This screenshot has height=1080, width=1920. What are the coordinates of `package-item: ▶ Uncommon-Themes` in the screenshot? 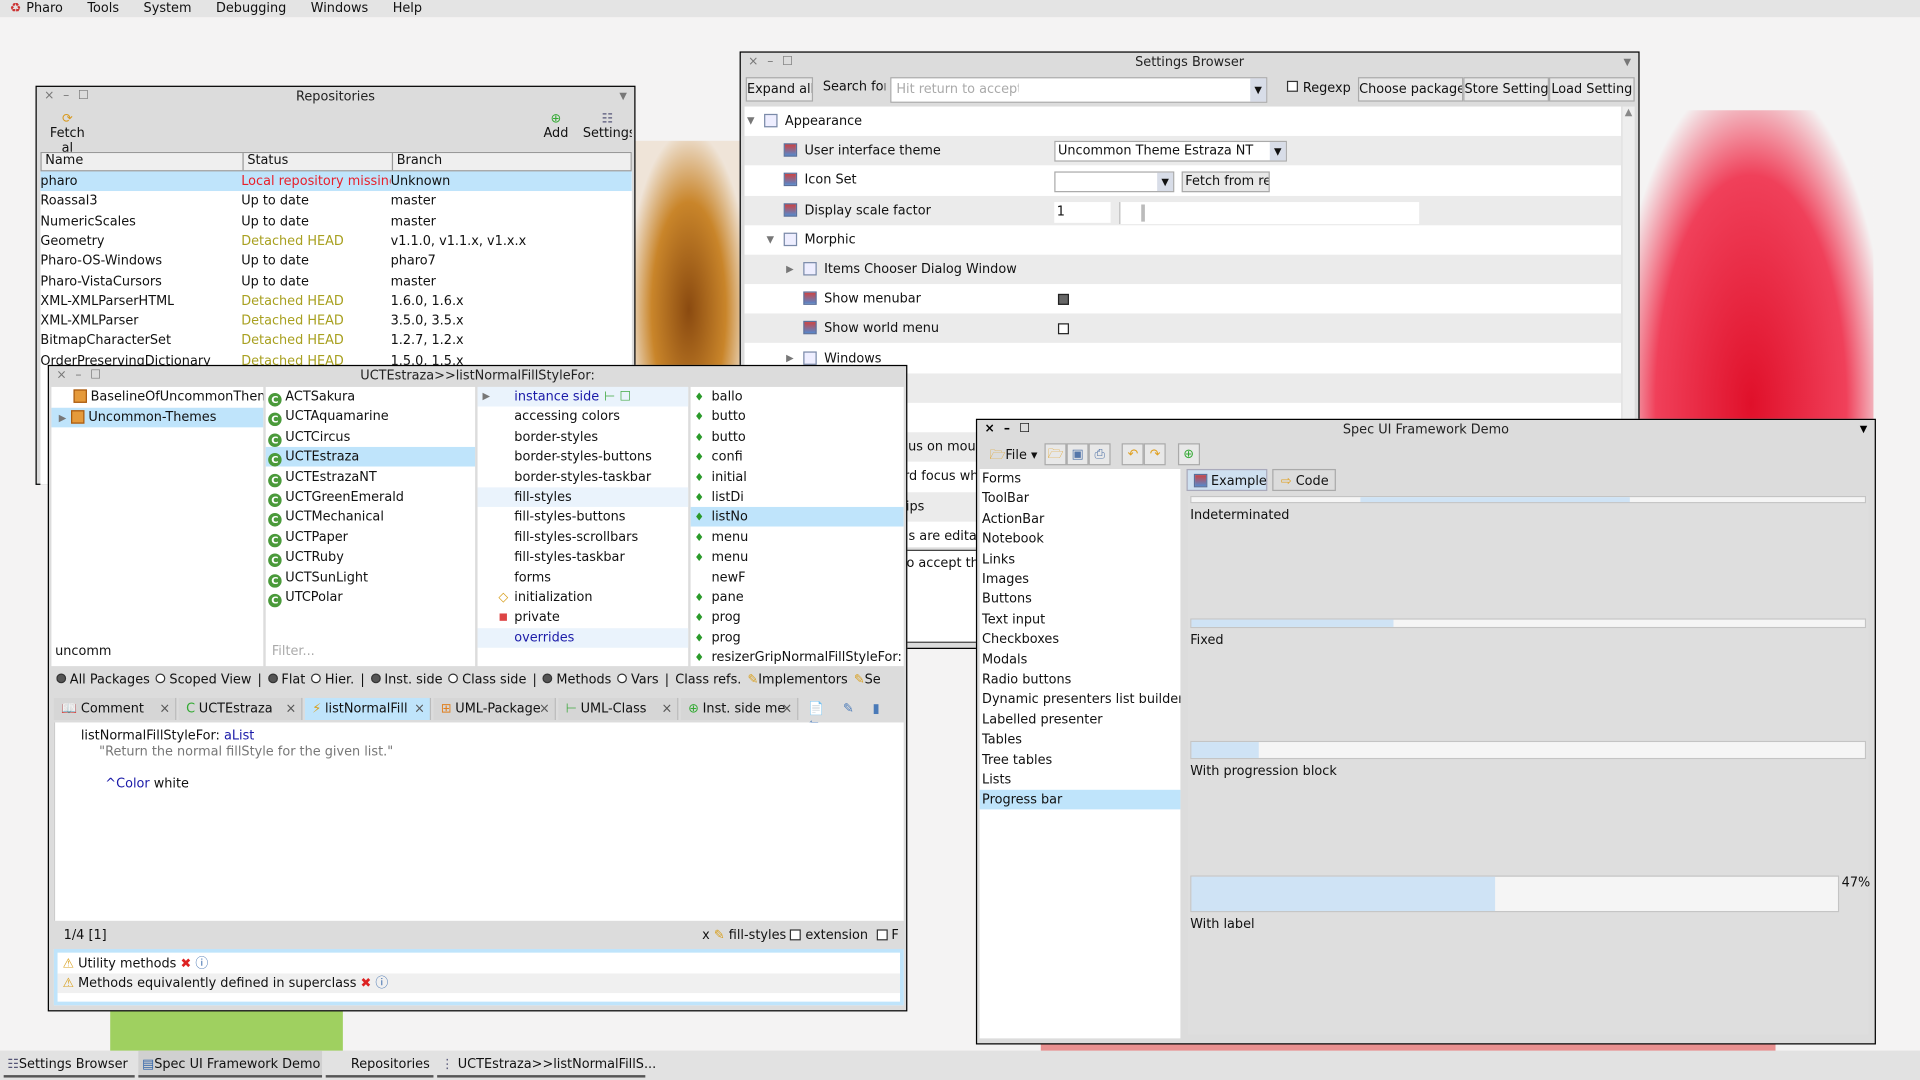 It's located at (157, 417).